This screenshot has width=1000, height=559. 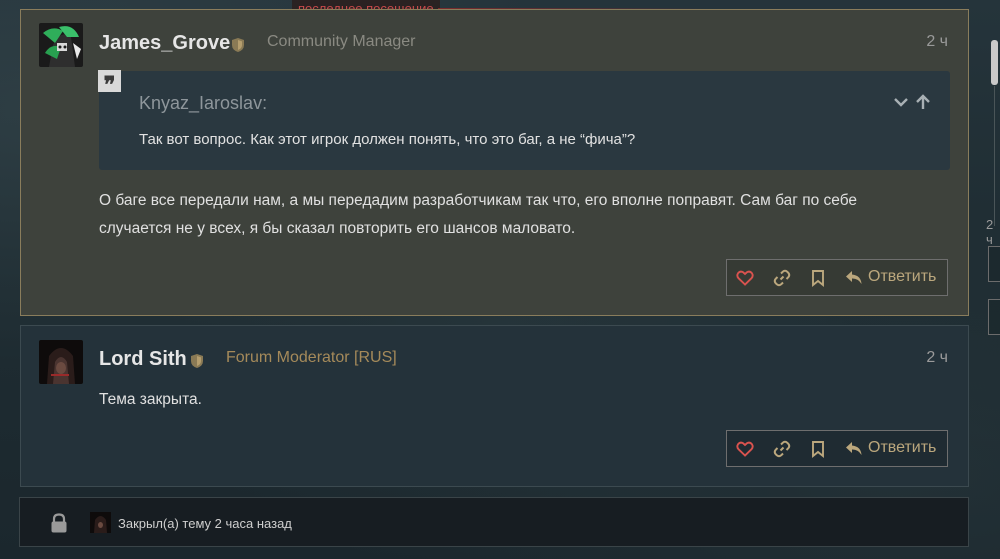 What do you see at coordinates (164, 43) in the screenshot?
I see `username: James_Grove` at bounding box center [164, 43].